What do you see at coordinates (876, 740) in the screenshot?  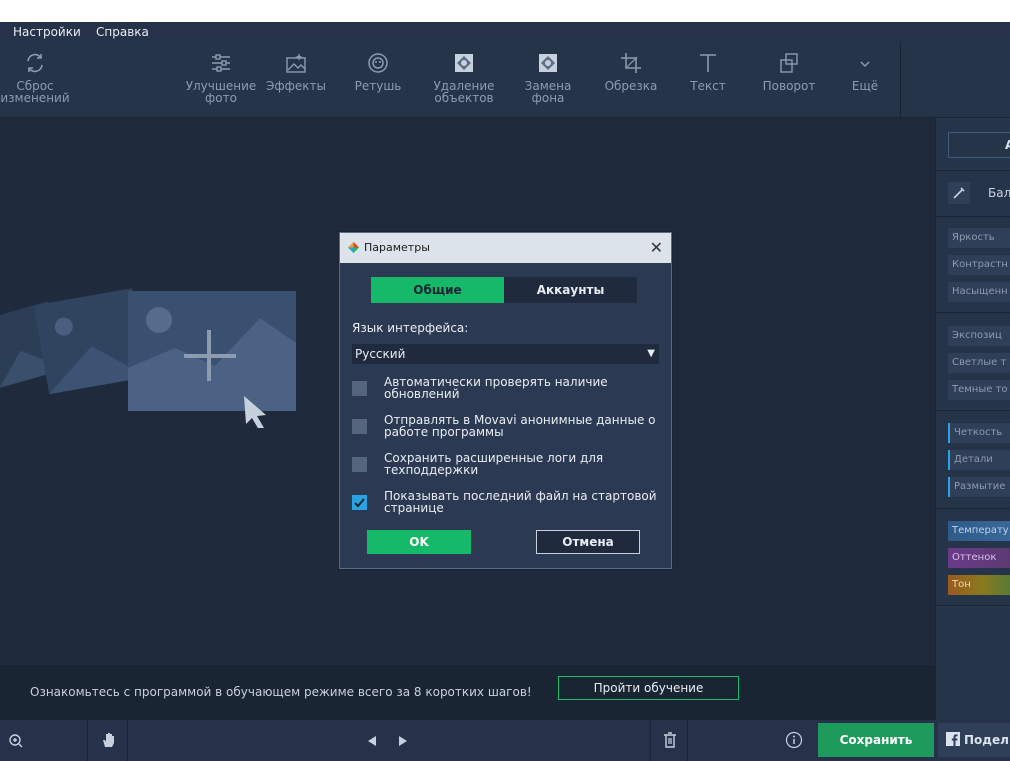 I see `save-button: Сохранить` at bounding box center [876, 740].